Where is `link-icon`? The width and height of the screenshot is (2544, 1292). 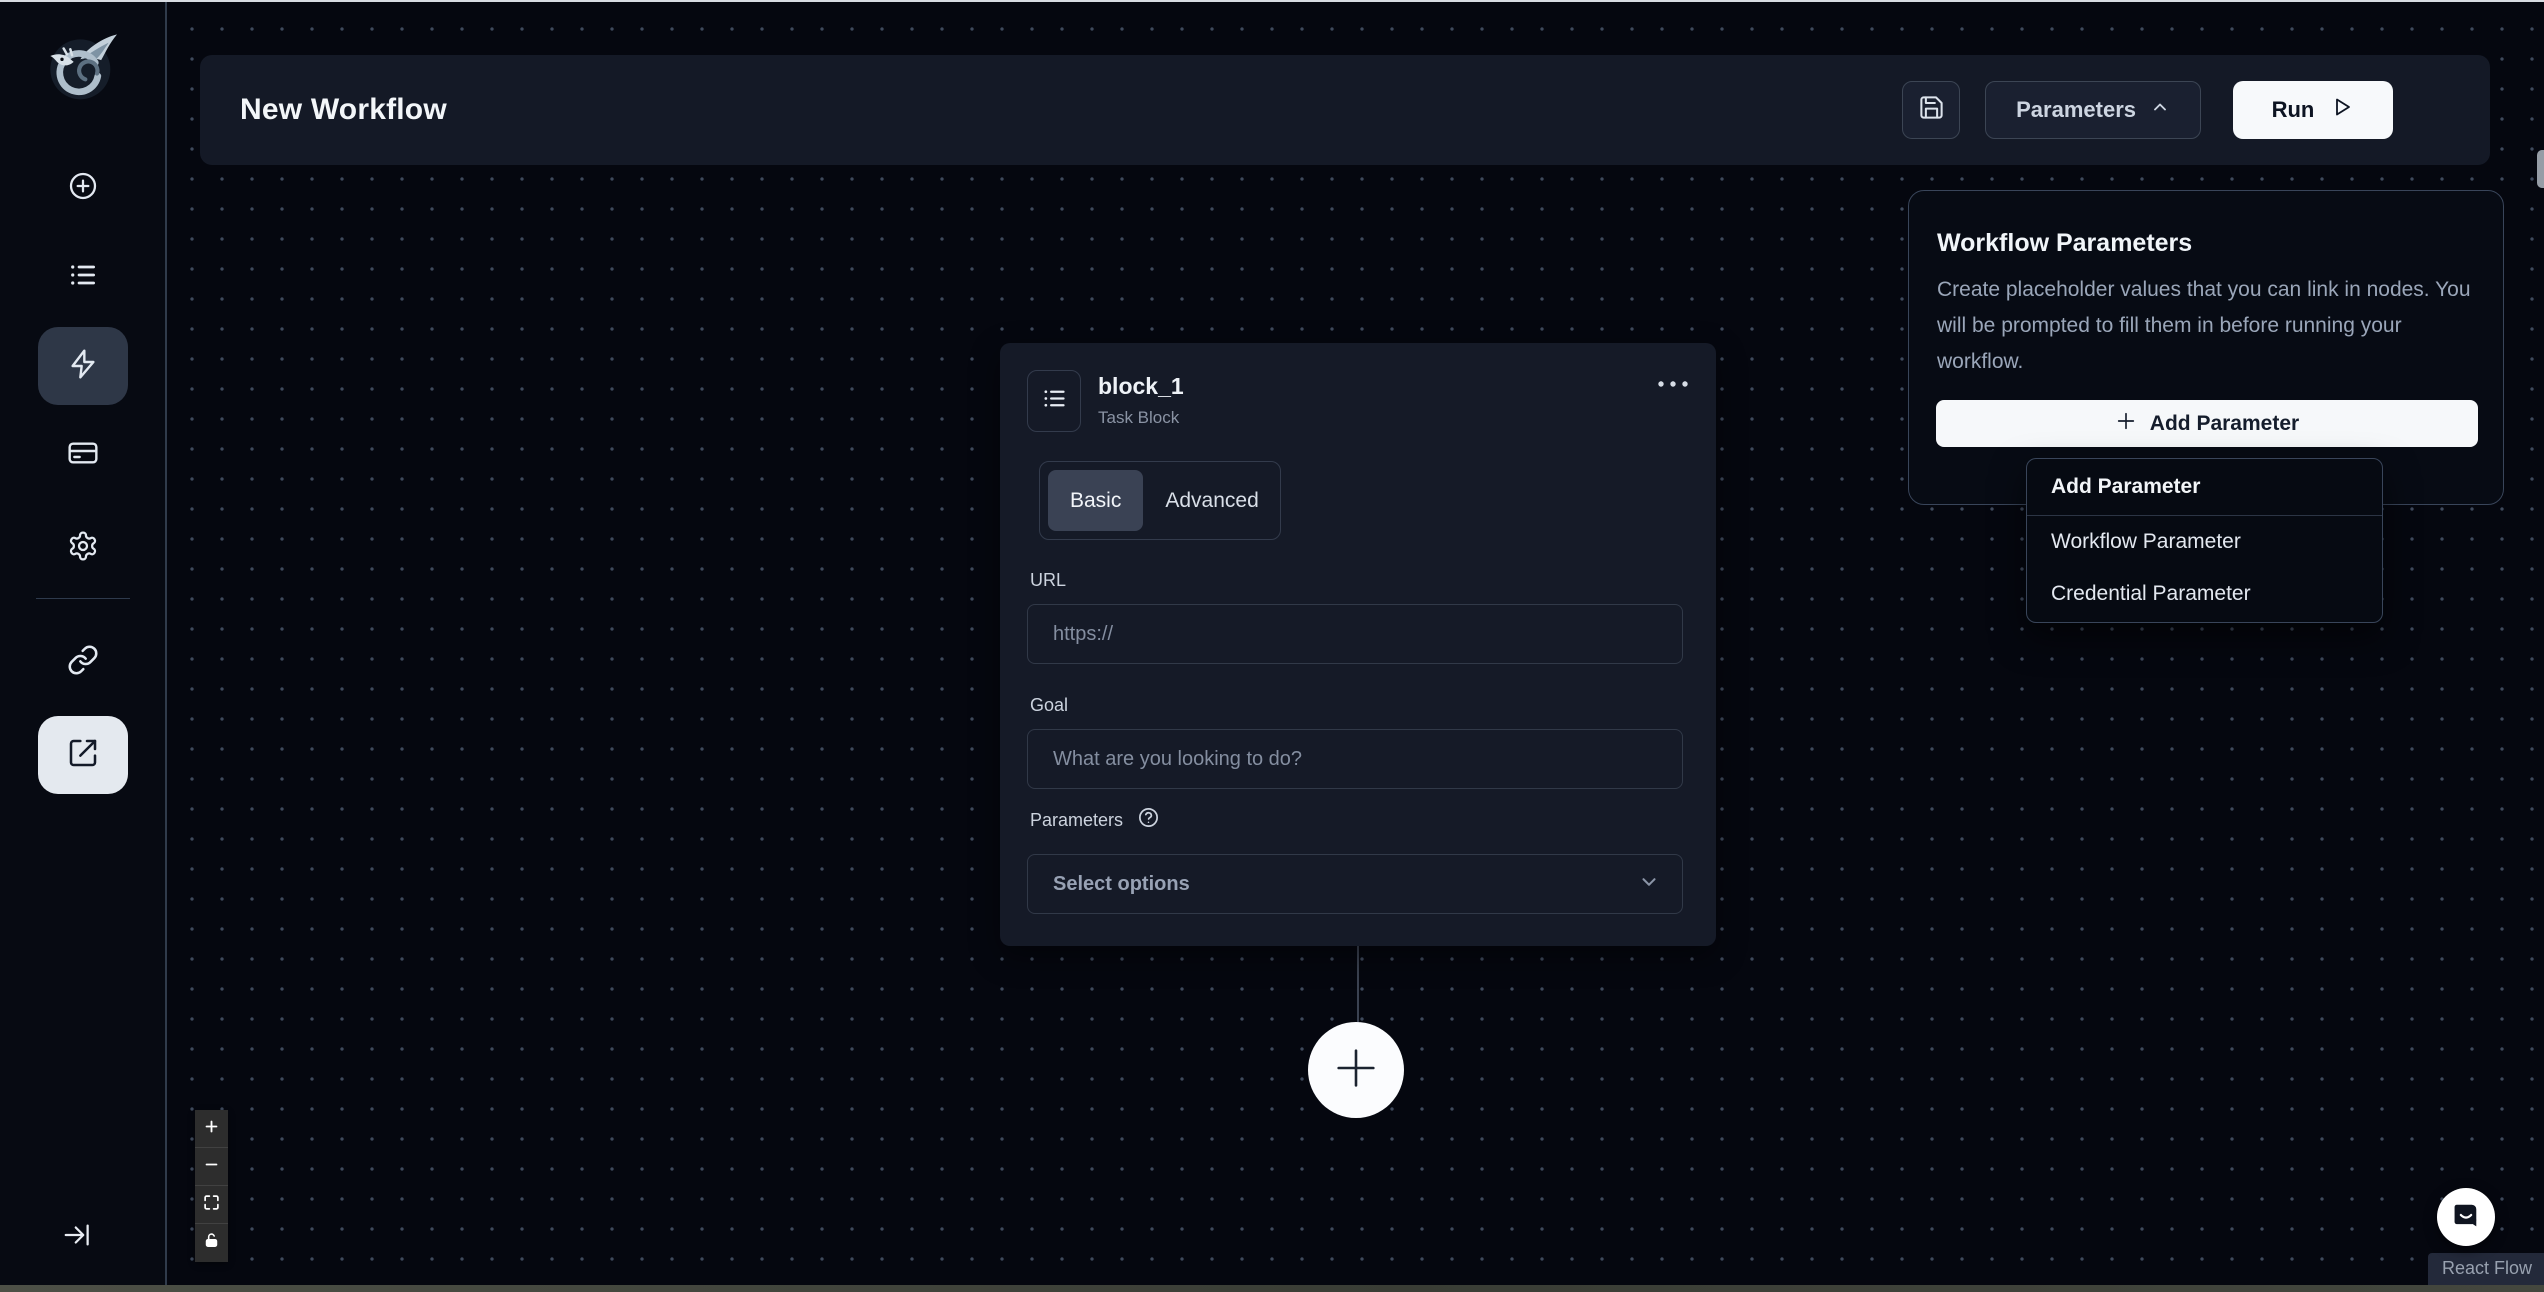 link-icon is located at coordinates (83, 662).